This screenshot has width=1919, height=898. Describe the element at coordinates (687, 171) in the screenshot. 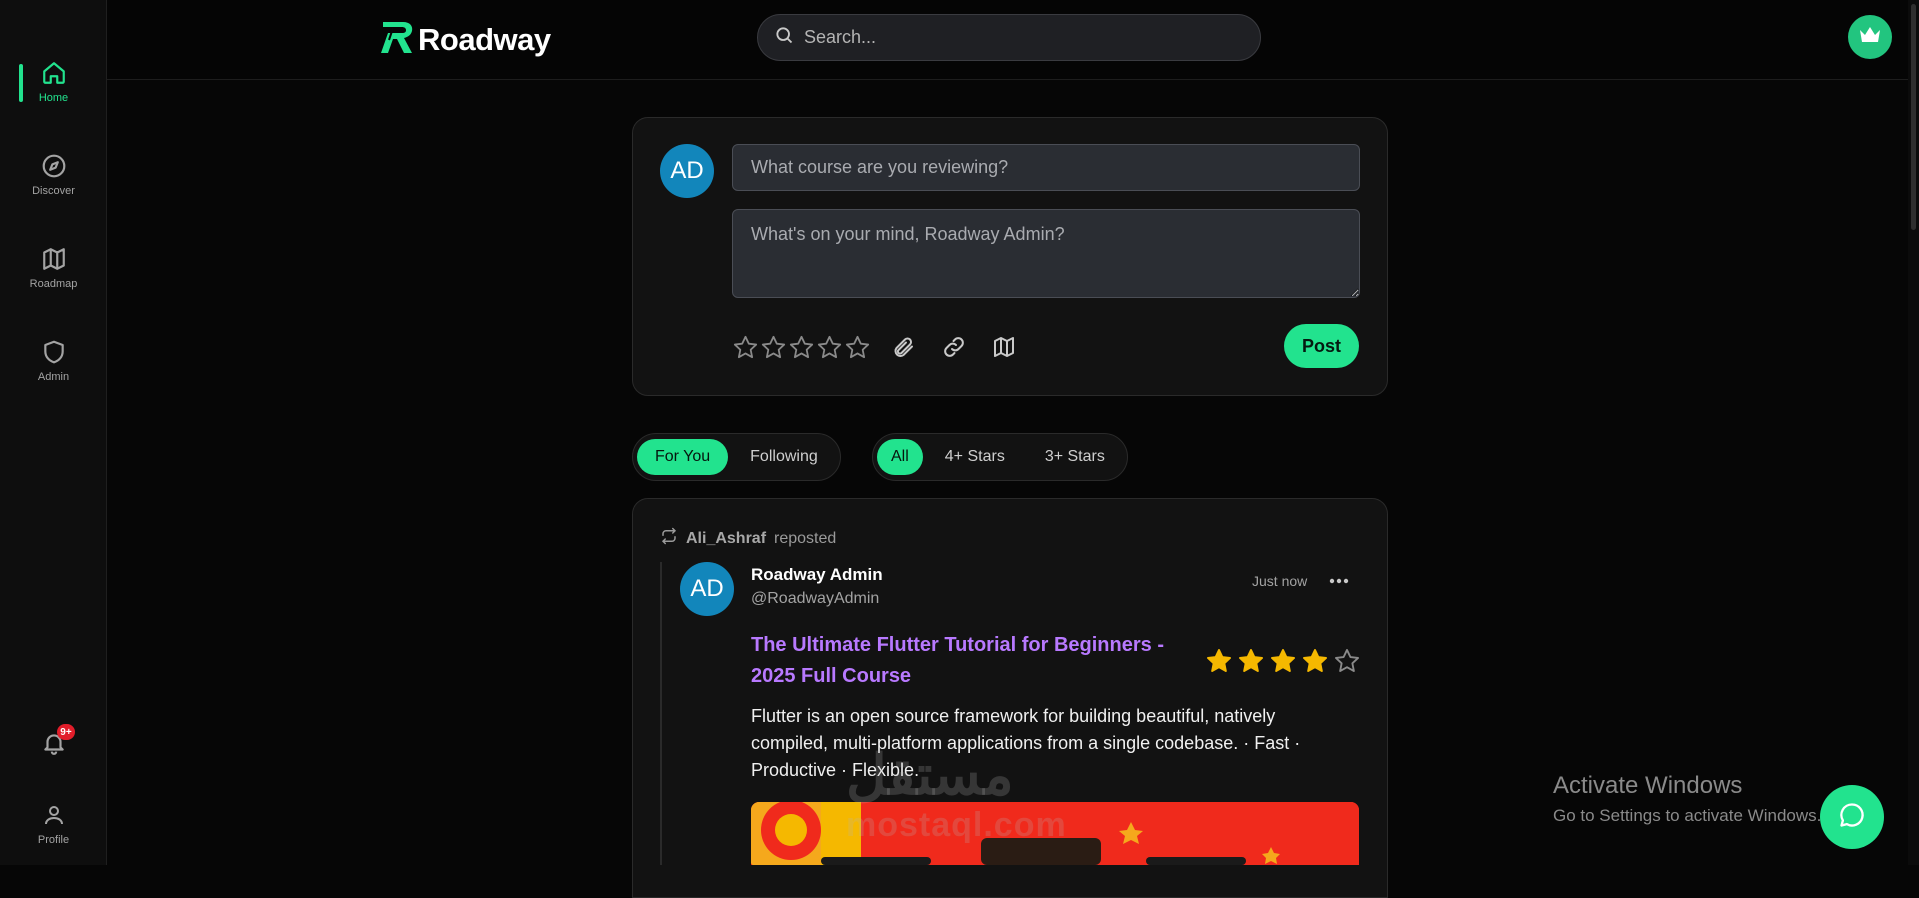

I see `composer-avatar: AD` at that location.